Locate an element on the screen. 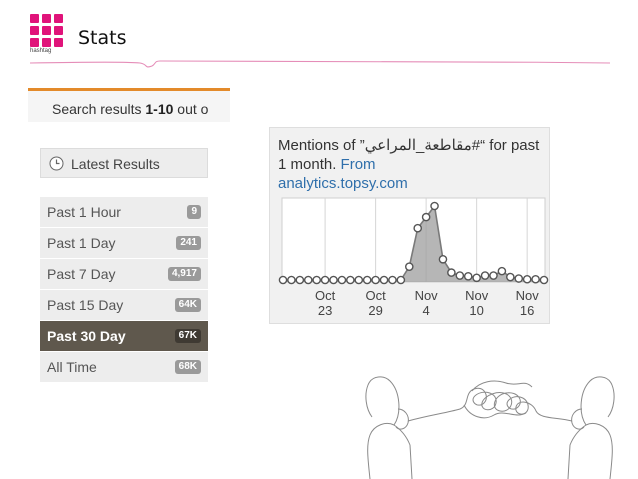 The image size is (638, 479). latest-results-button: Latest Results is located at coordinates (124, 163).